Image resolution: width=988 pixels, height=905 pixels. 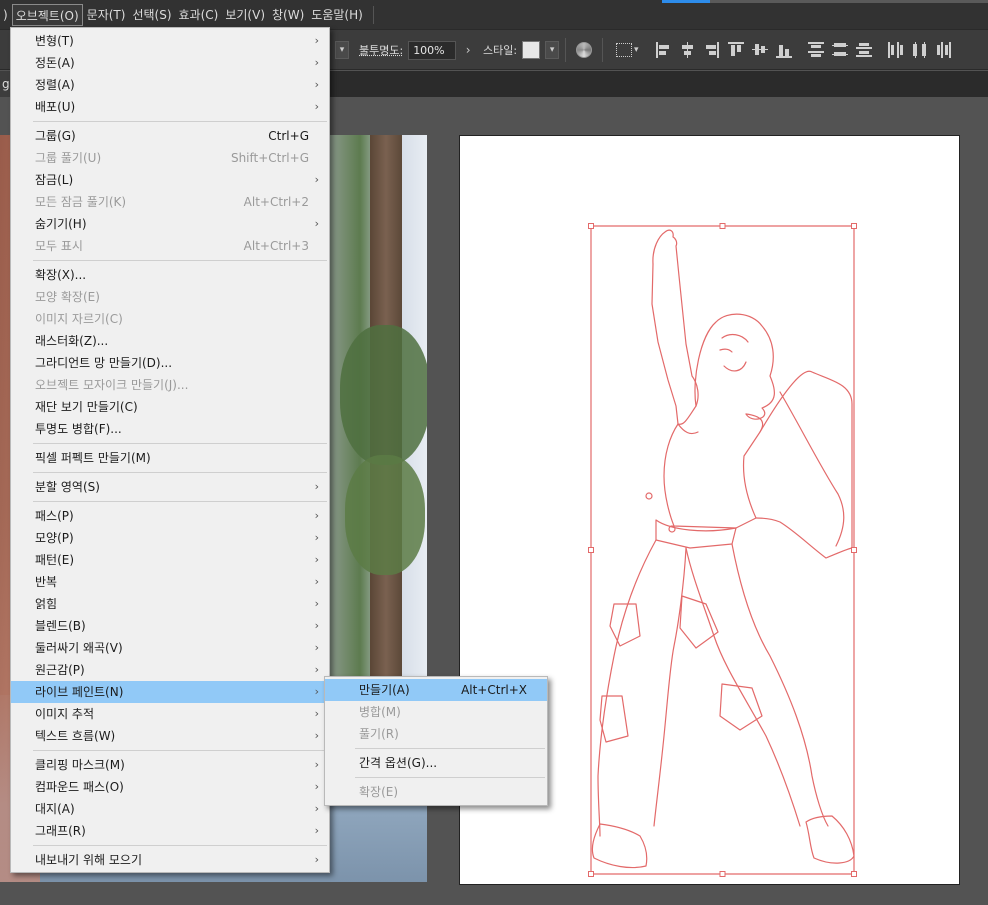 What do you see at coordinates (170, 604) in the screenshot?
I see `menu-item-intertwine: 얽힘 ›` at bounding box center [170, 604].